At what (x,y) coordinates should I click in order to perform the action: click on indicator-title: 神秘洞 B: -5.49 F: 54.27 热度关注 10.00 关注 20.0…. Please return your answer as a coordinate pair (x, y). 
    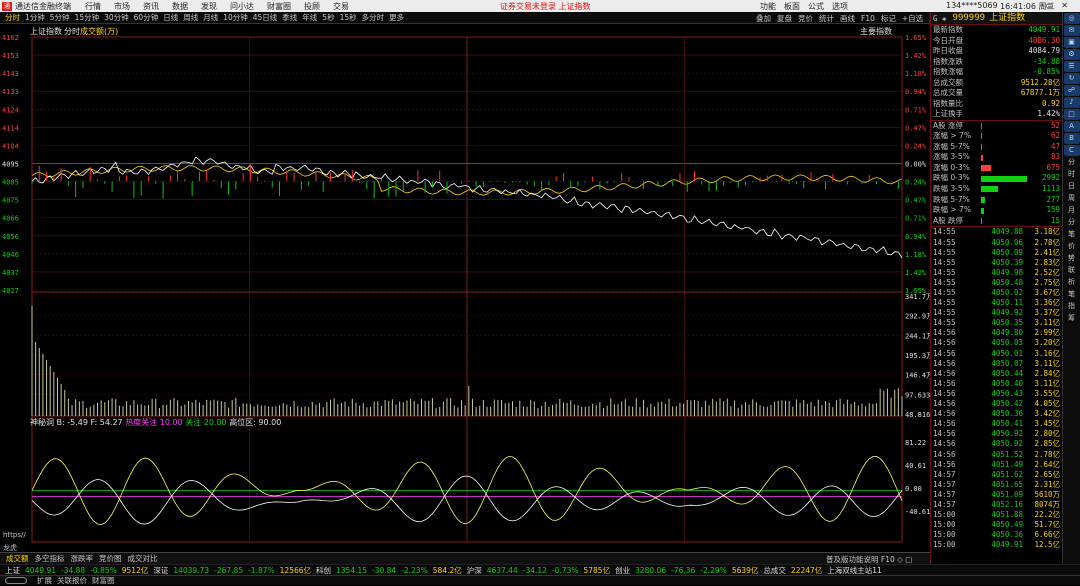
    Looking at the image, I should click on (155, 422).